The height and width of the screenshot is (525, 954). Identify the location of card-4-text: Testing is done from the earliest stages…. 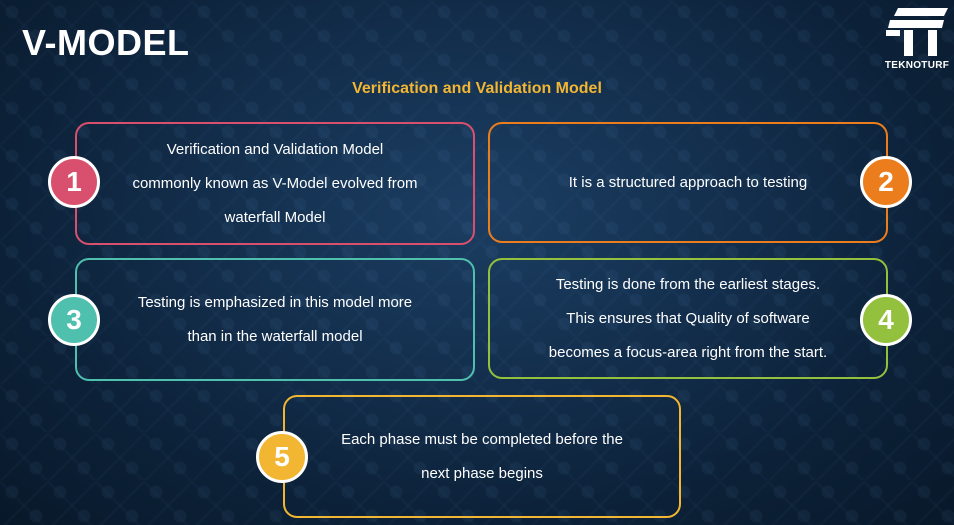
(688, 318).